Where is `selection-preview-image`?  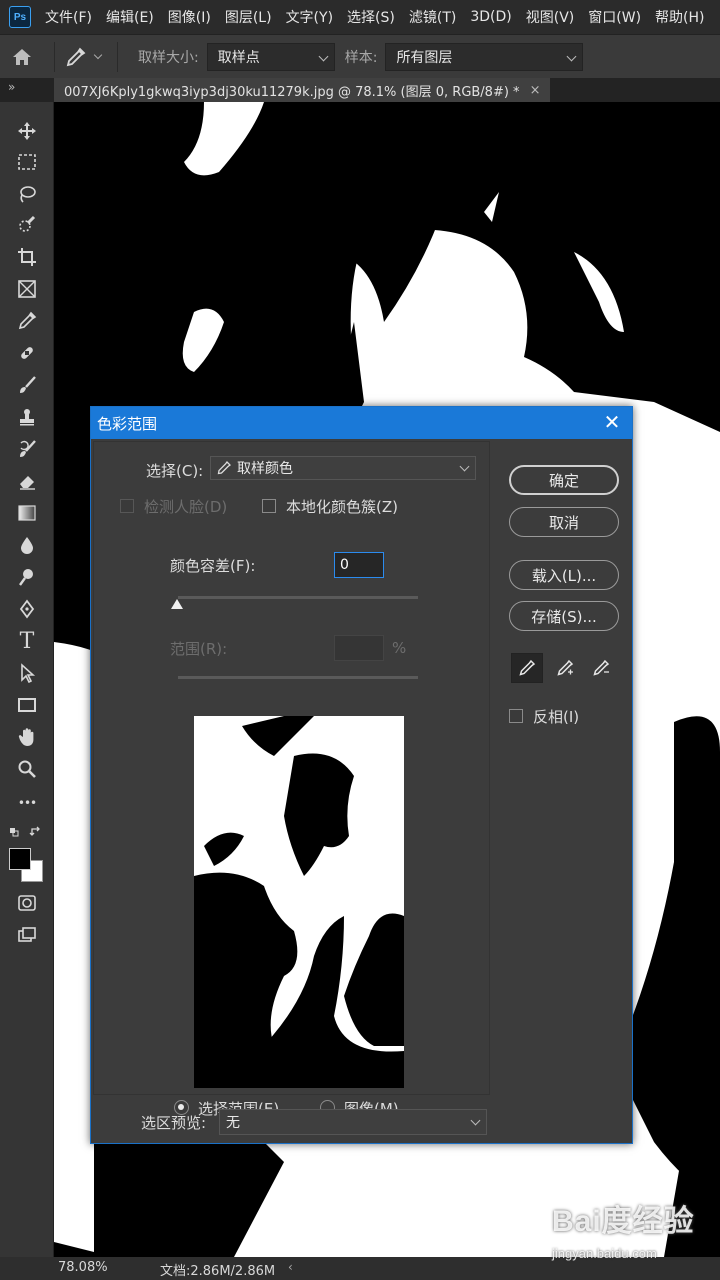 selection-preview-image is located at coordinates (299, 902).